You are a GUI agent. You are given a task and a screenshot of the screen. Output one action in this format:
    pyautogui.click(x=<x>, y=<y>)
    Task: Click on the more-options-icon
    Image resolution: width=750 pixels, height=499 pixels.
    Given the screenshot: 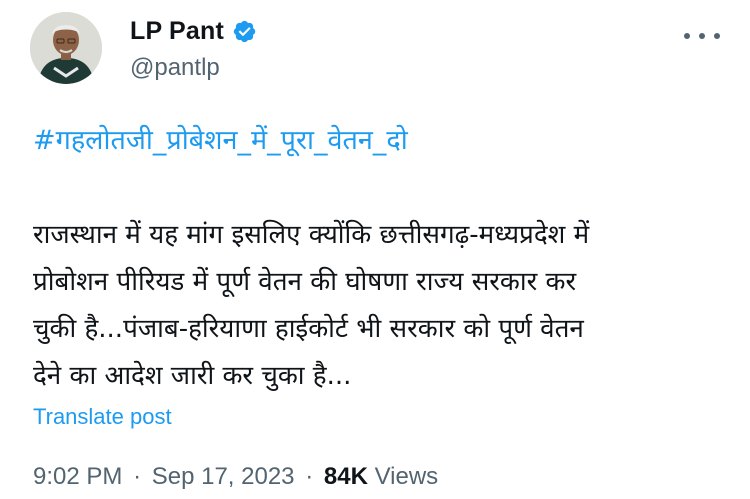 What is the action you would take?
    pyautogui.click(x=702, y=36)
    